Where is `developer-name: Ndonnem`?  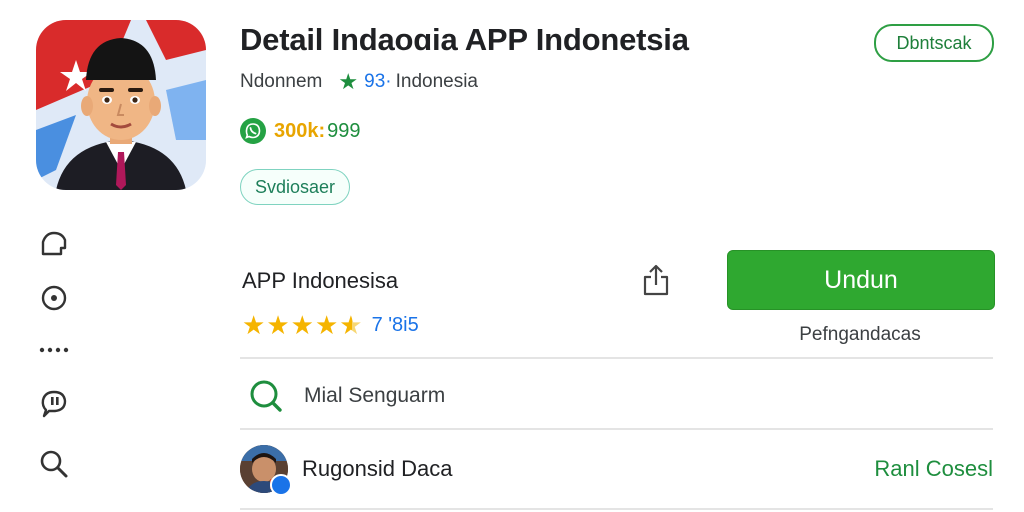
developer-name: Ndonnem is located at coordinates (281, 82).